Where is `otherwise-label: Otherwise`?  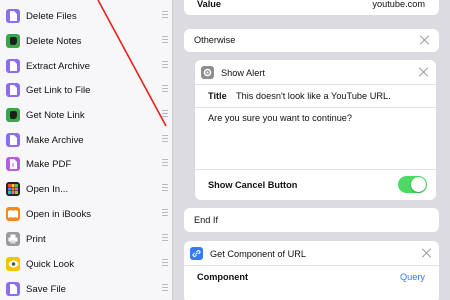 otherwise-label: Otherwise is located at coordinates (215, 40).